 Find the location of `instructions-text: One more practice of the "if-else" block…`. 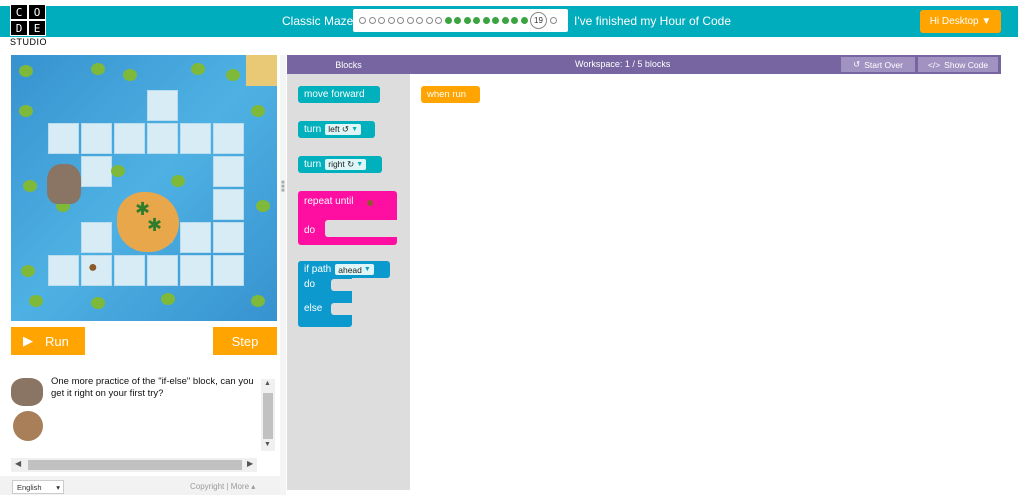

instructions-text: One more practice of the "if-else" block… is located at coordinates (152, 387).